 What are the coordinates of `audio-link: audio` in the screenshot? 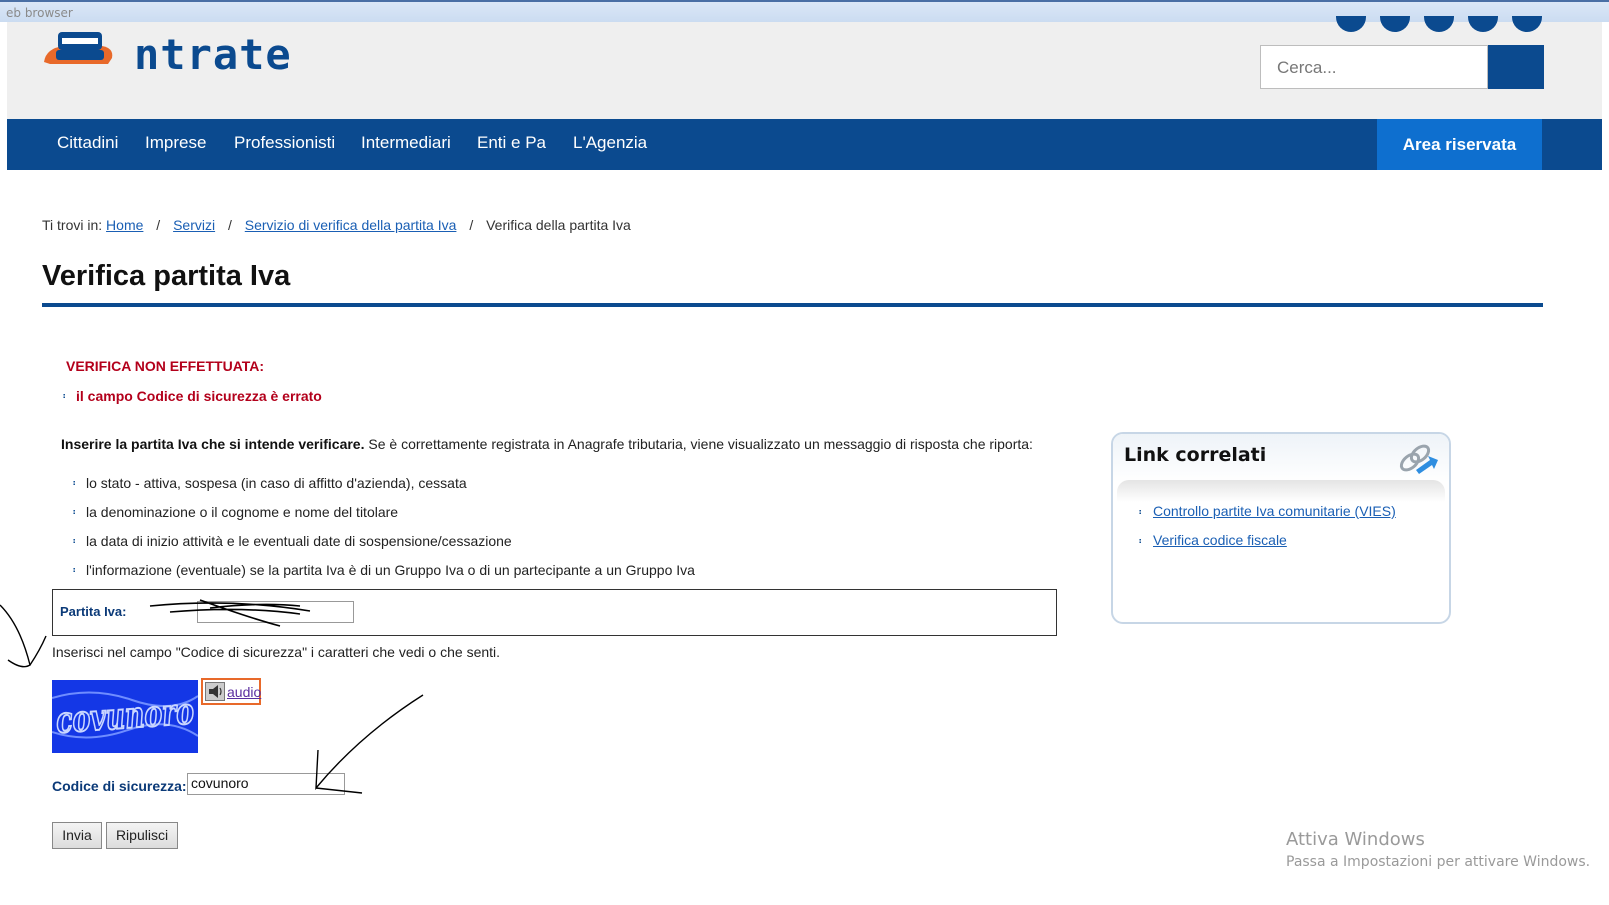 It's located at (244, 692).